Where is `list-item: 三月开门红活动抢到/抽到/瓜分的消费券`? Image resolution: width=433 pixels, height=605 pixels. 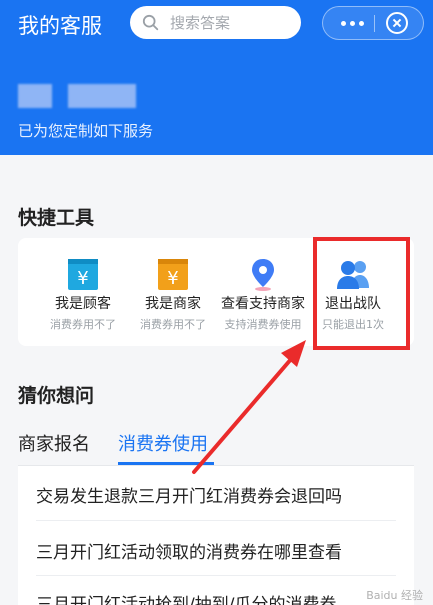 list-item: 三月开门红活动抢到/抽到/瓜分的消费券 is located at coordinates (216, 597).